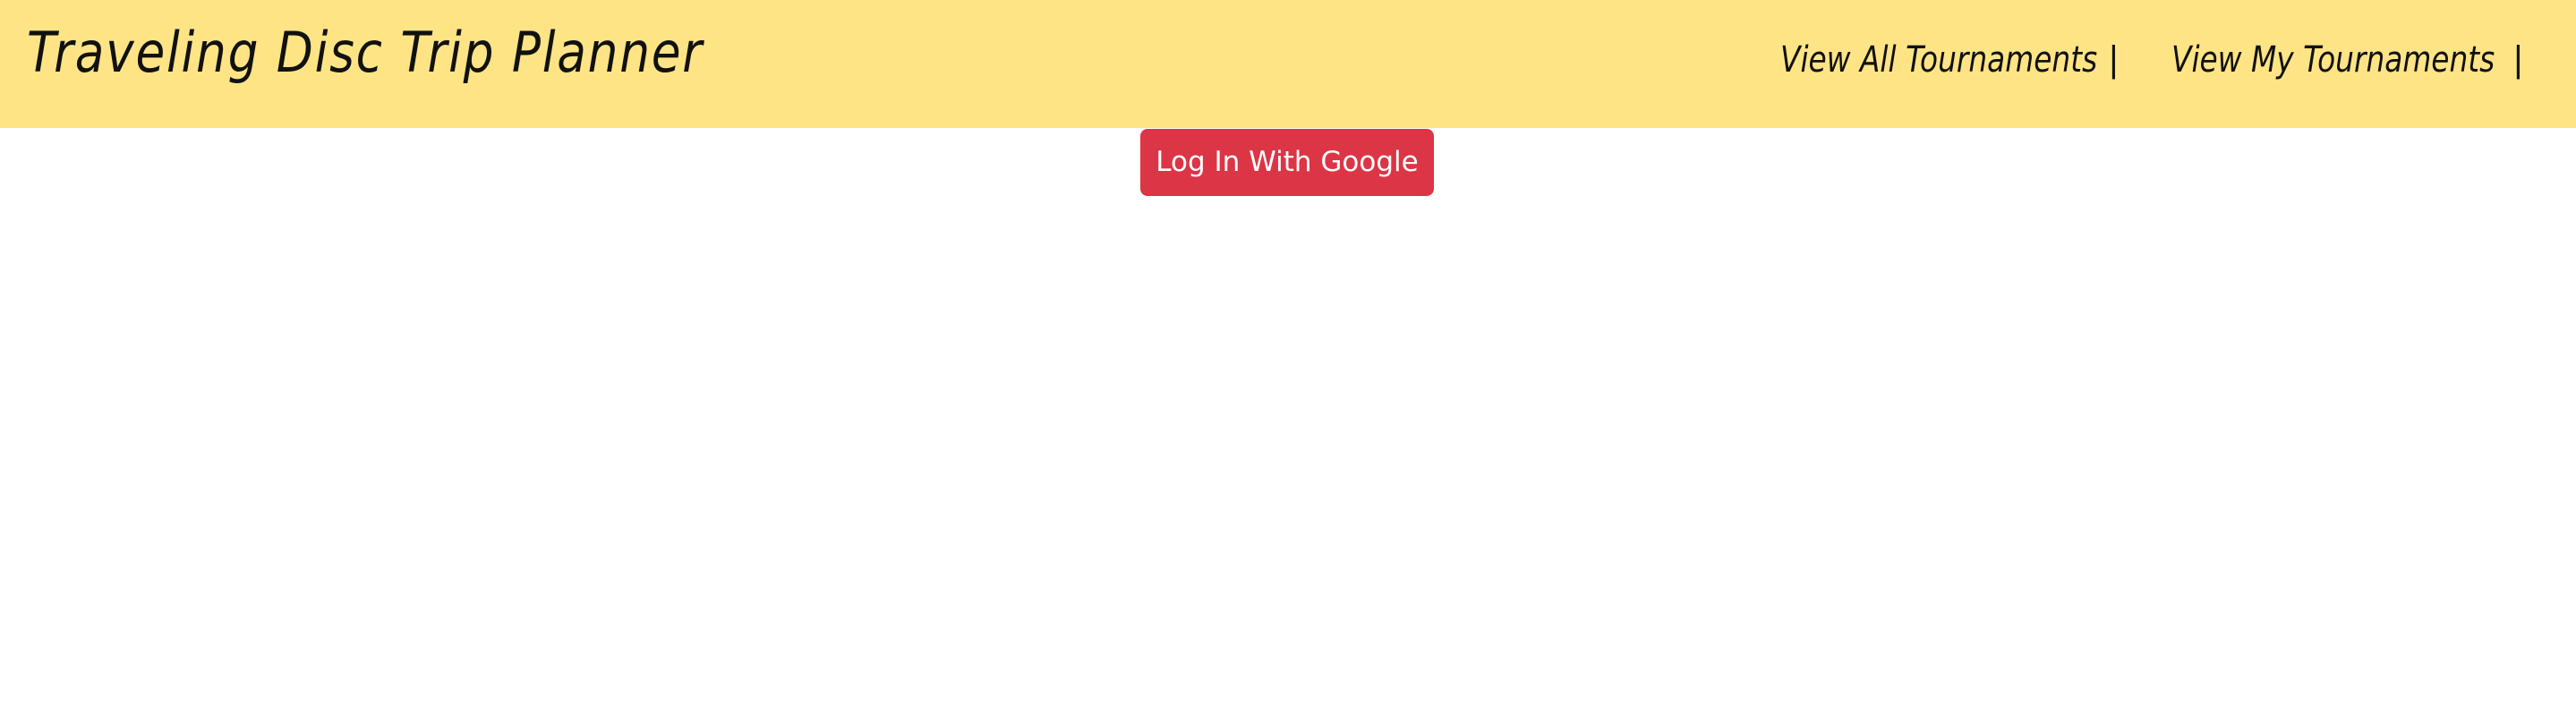 This screenshot has width=2576, height=707. Describe the element at coordinates (1938, 60) in the screenshot. I see `nav-link-view-all-tournaments: View All Tournaments` at that location.